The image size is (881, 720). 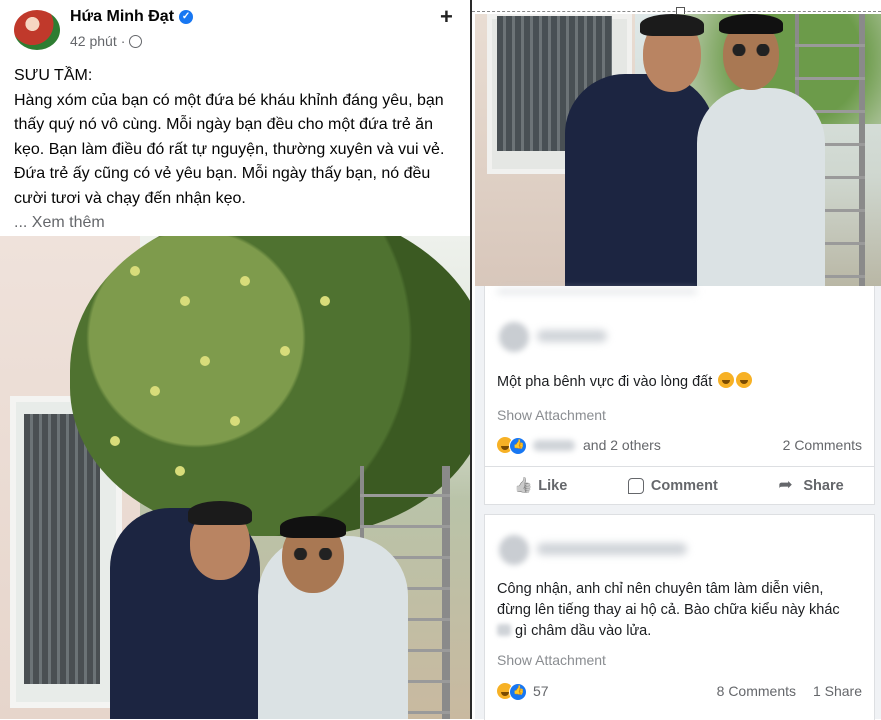 I want to click on post-meta: 42 phút ·, so click(x=106, y=41).